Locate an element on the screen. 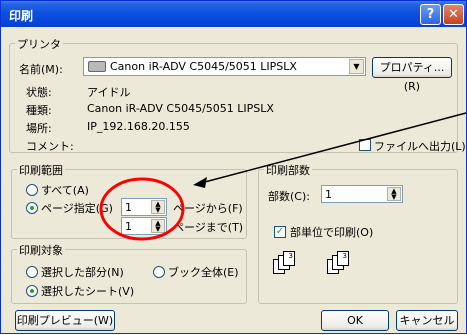 The width and height of the screenshot is (467, 335). status-value: アイドル is located at coordinates (109, 92).